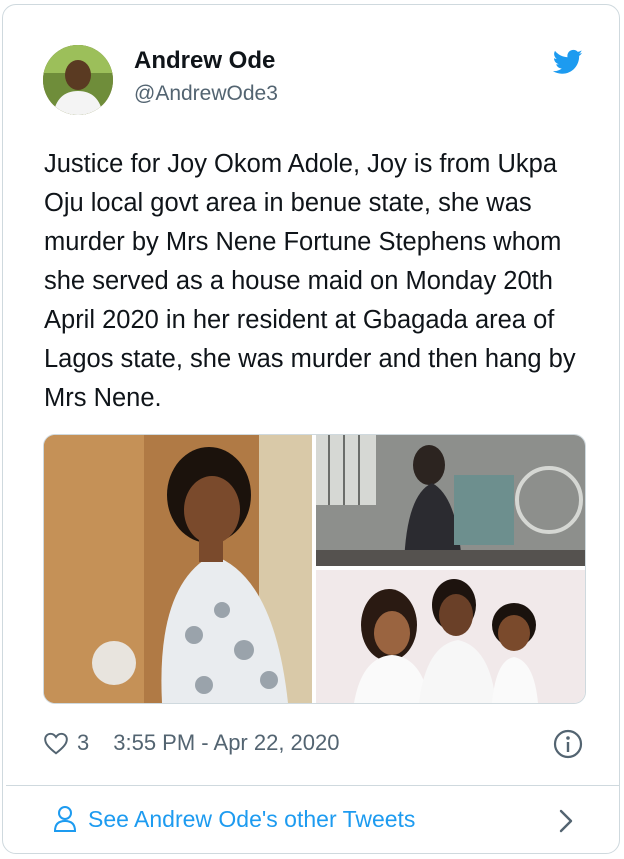  Describe the element at coordinates (78, 80) in the screenshot. I see `avatar` at that location.